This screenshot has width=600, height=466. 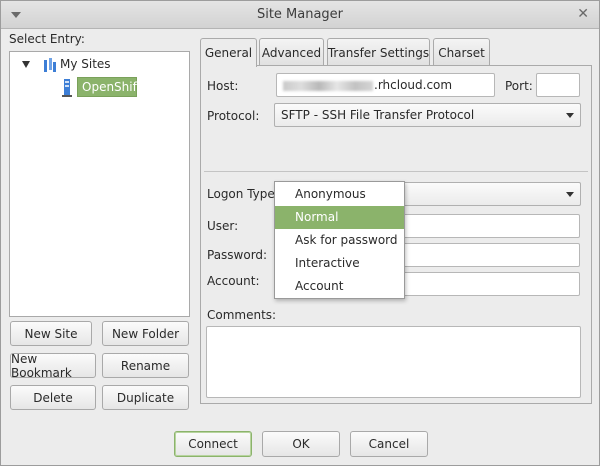 What do you see at coordinates (26, 64) in the screenshot?
I see `expand-collapse-icon` at bounding box center [26, 64].